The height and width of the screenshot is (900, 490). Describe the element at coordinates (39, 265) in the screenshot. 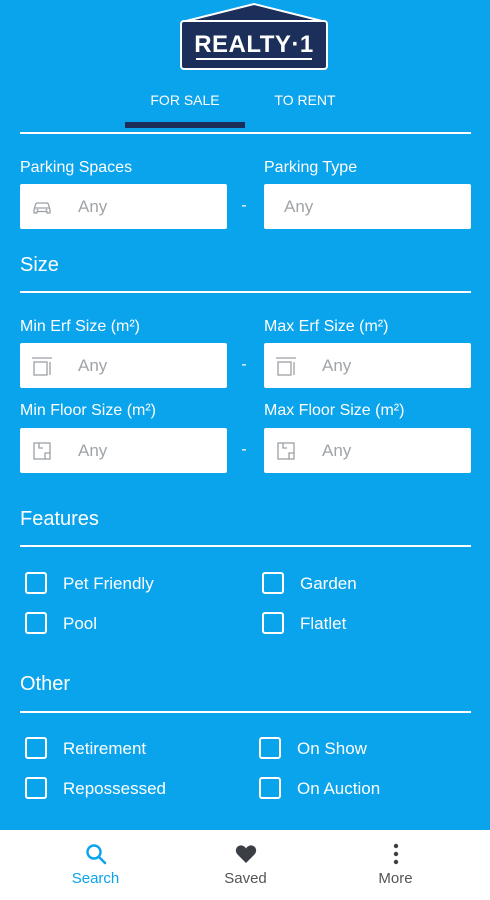

I see `size-section-title: Size` at that location.